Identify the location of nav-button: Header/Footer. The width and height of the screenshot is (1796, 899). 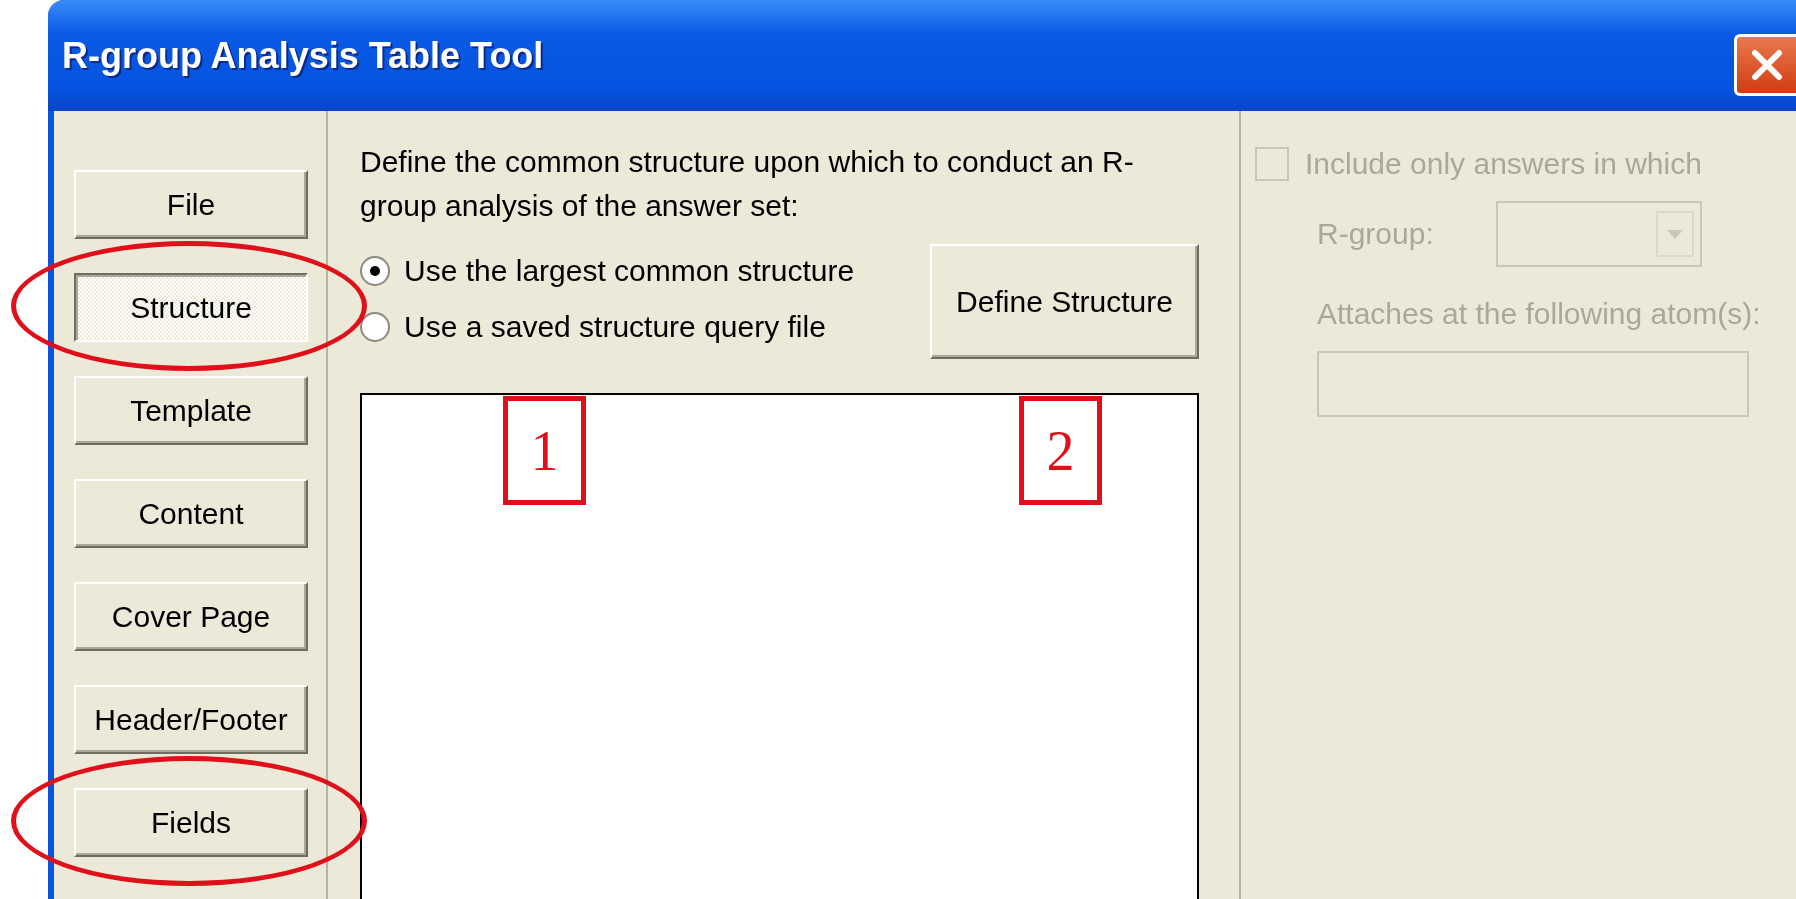
(191, 719).